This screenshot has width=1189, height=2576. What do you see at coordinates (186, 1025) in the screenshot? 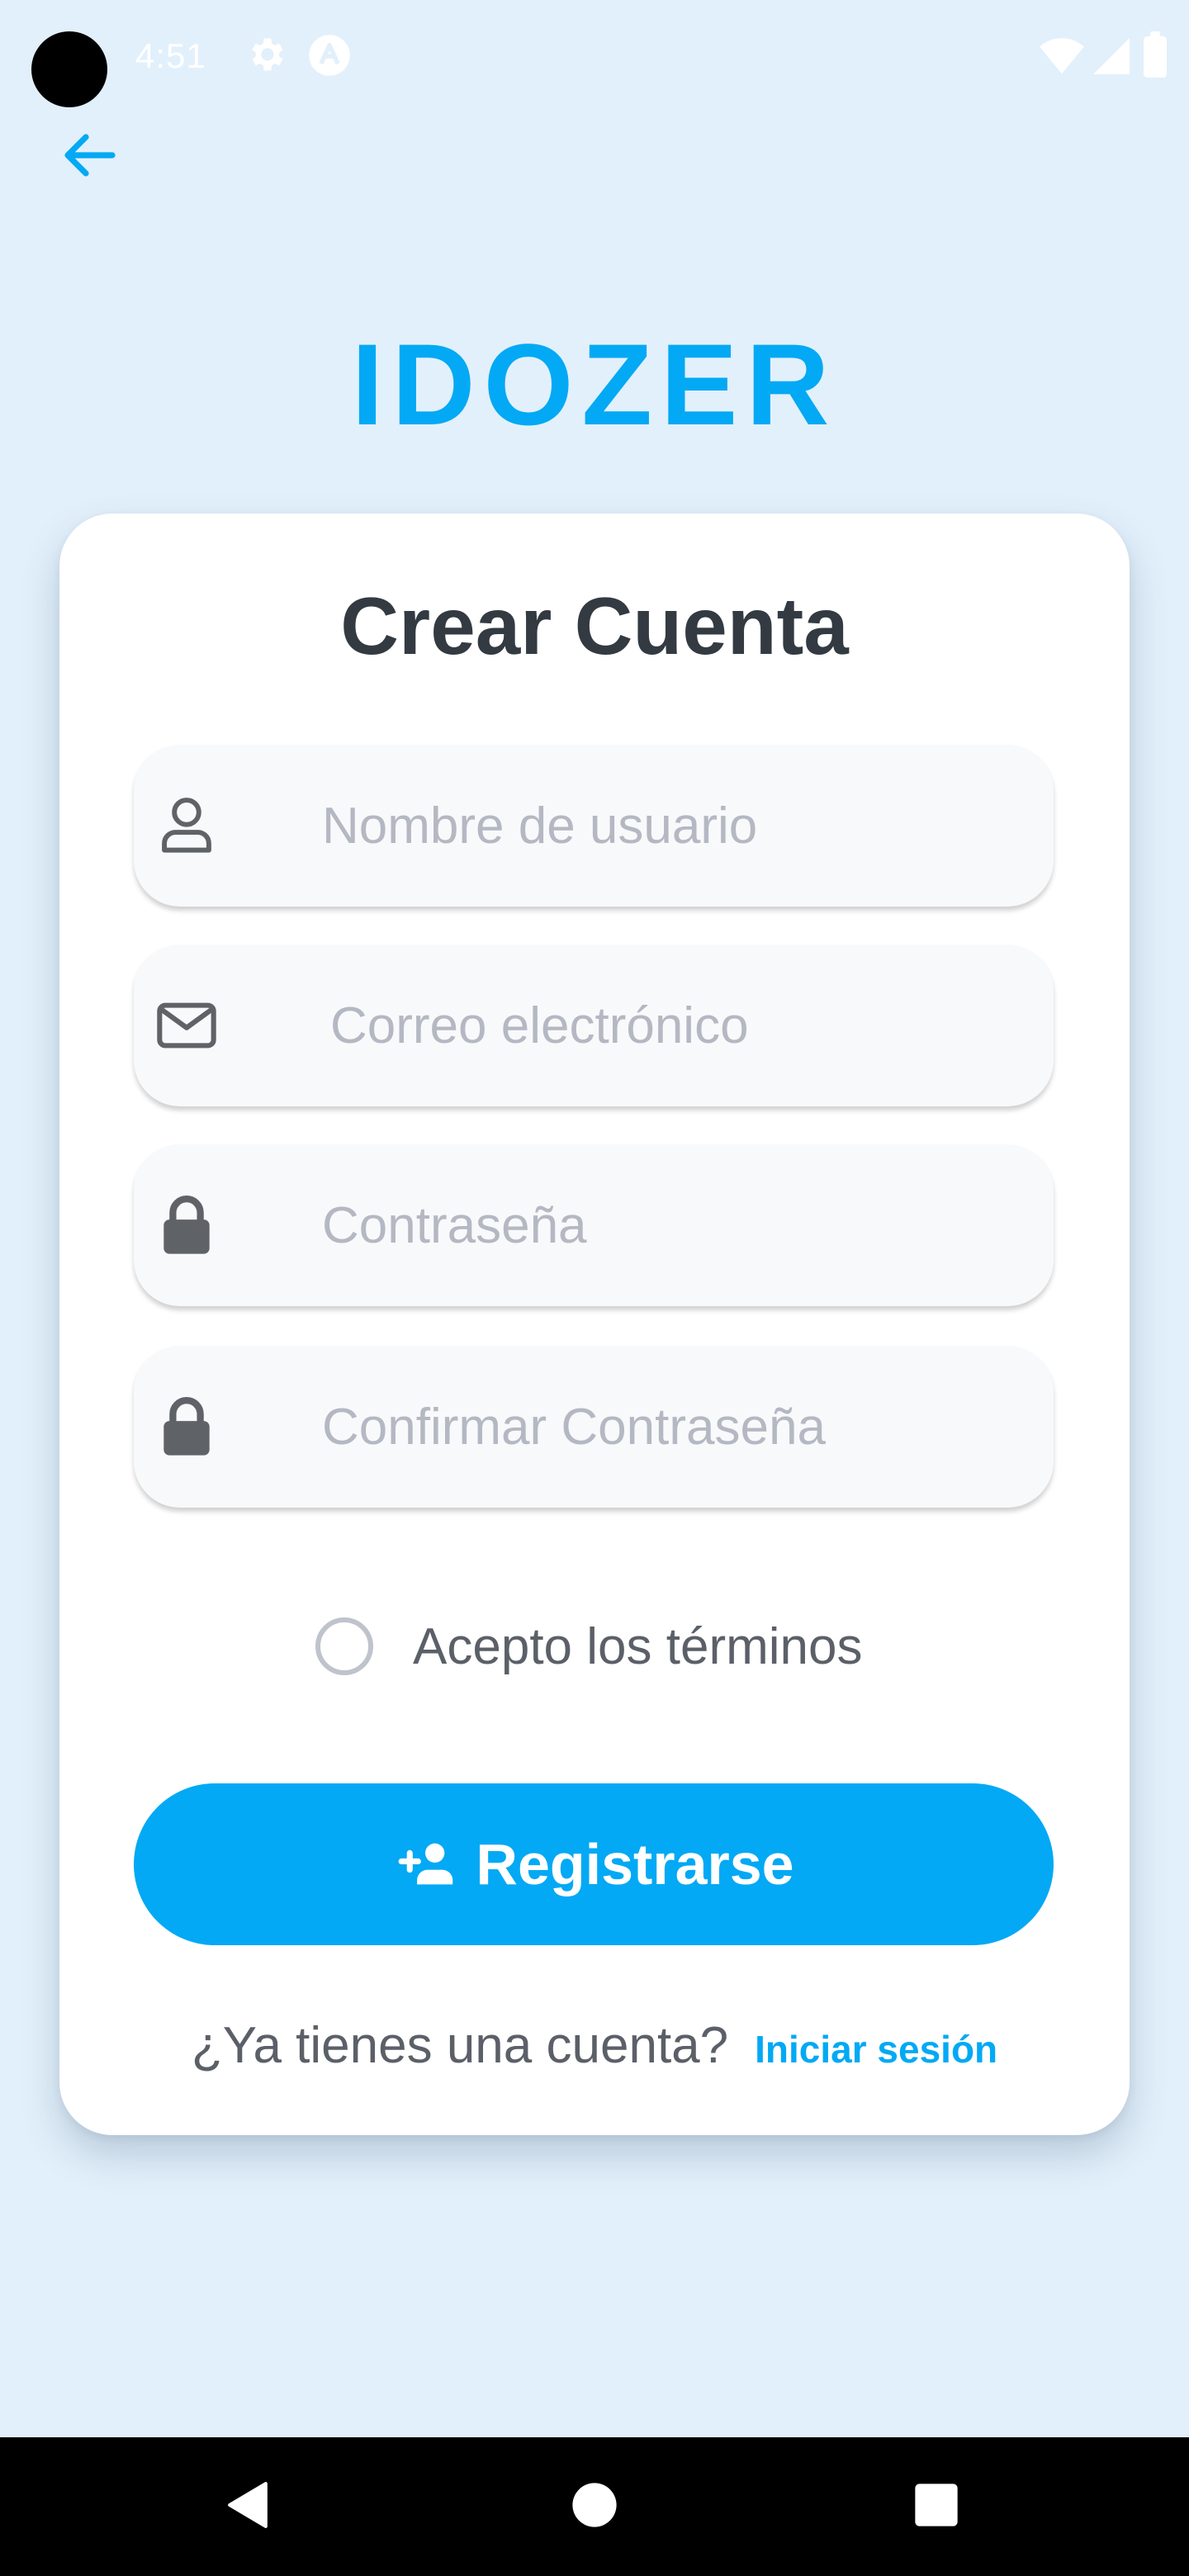
I see `envelope-icon` at bounding box center [186, 1025].